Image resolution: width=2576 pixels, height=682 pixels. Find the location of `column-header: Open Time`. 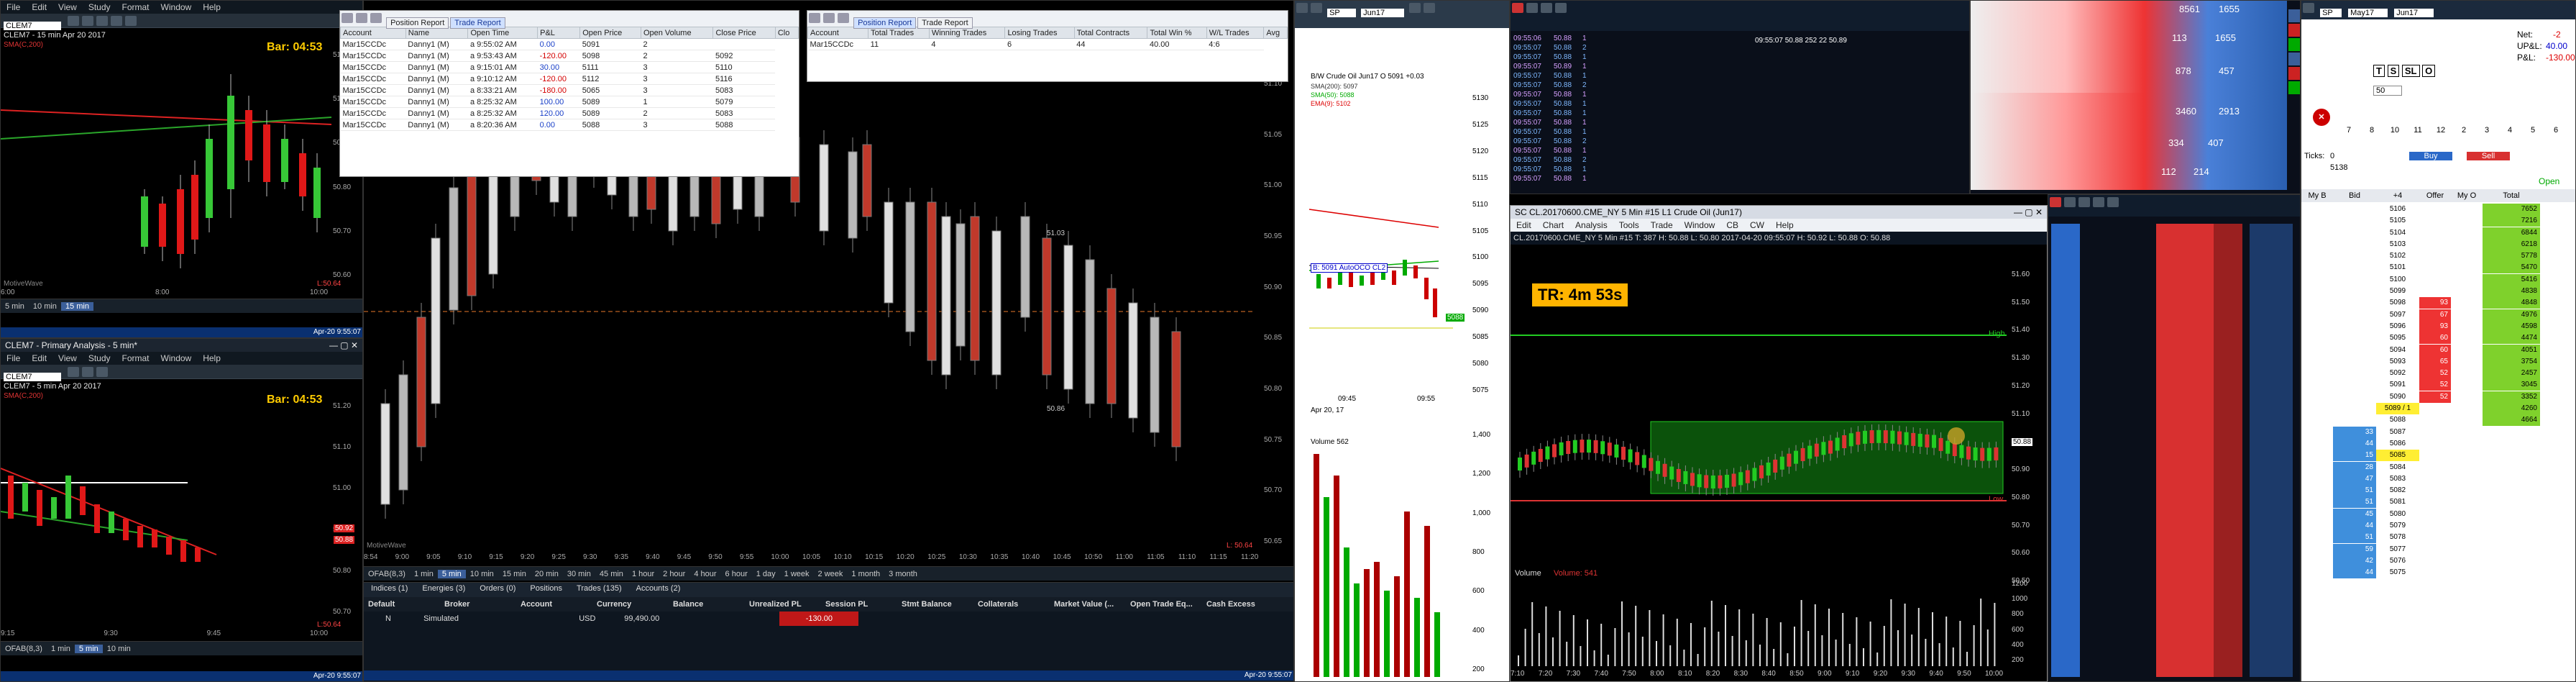

column-header: Open Time is located at coordinates (502, 33).